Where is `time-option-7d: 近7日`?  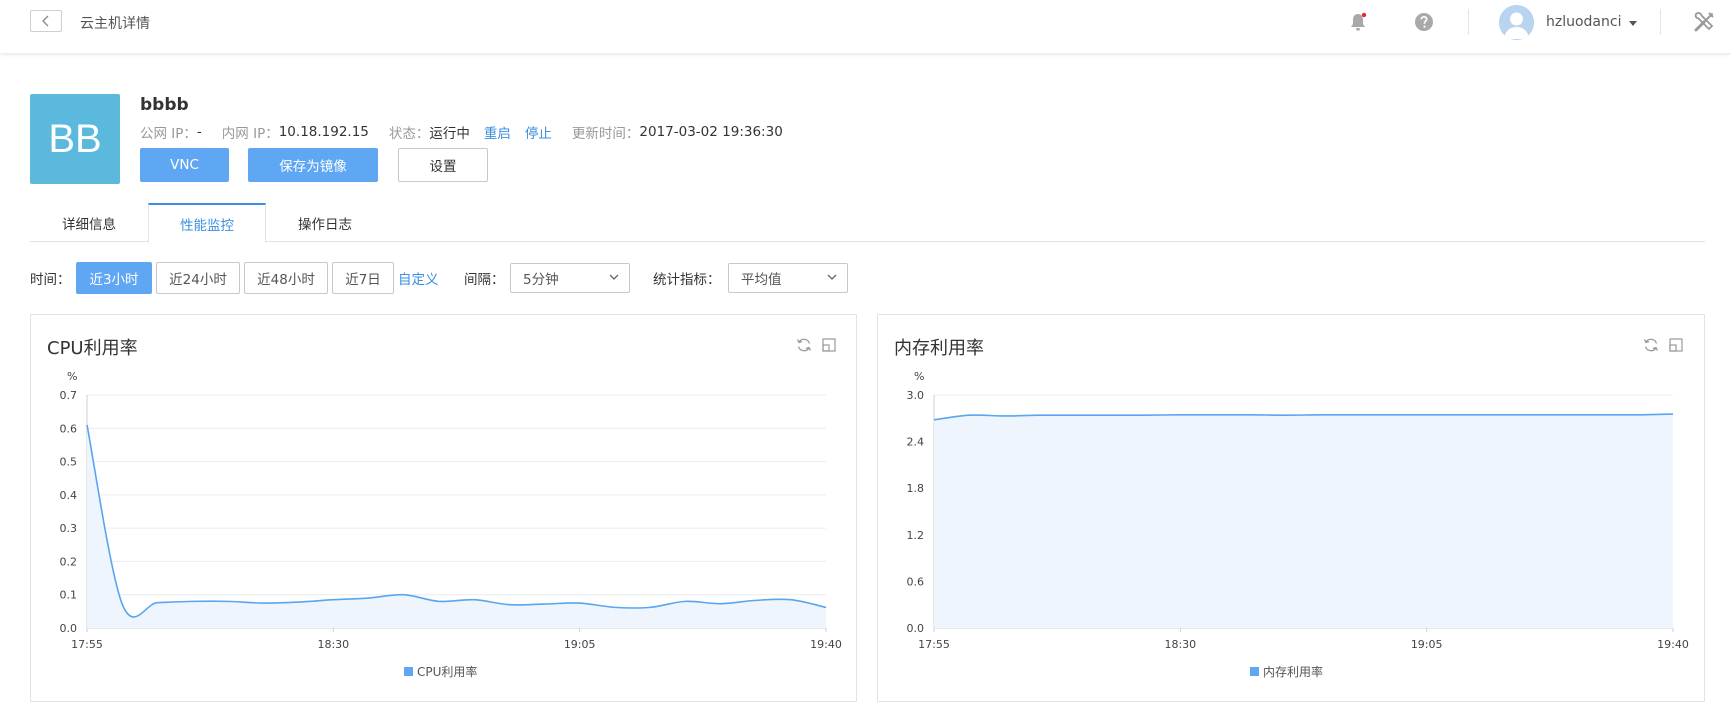 time-option-7d: 近7日 is located at coordinates (363, 278).